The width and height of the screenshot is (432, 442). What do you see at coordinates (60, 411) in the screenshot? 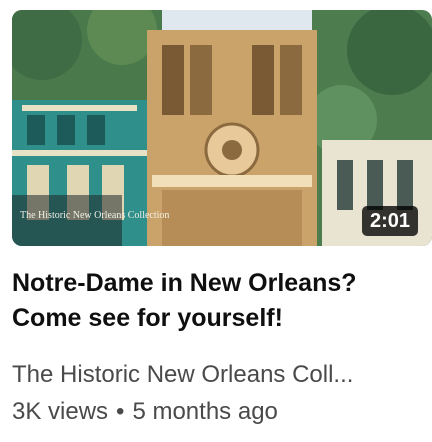
I see `view-count: 3K views` at bounding box center [60, 411].